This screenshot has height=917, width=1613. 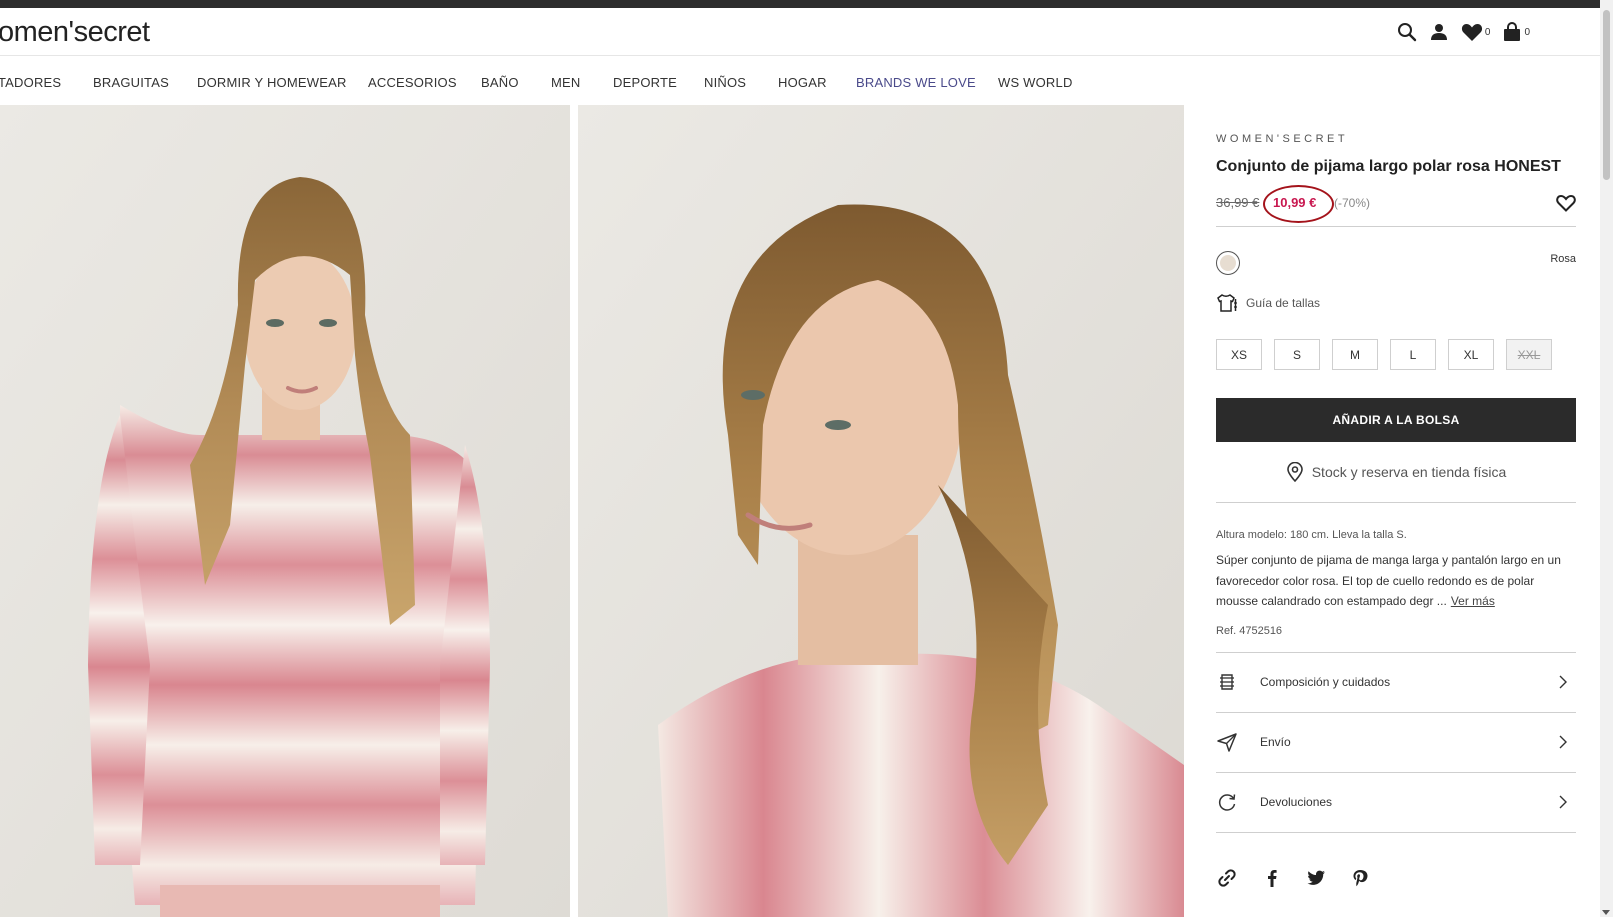 I want to click on nav-item-braguitas: BRAGUITAS, so click(x=131, y=82).